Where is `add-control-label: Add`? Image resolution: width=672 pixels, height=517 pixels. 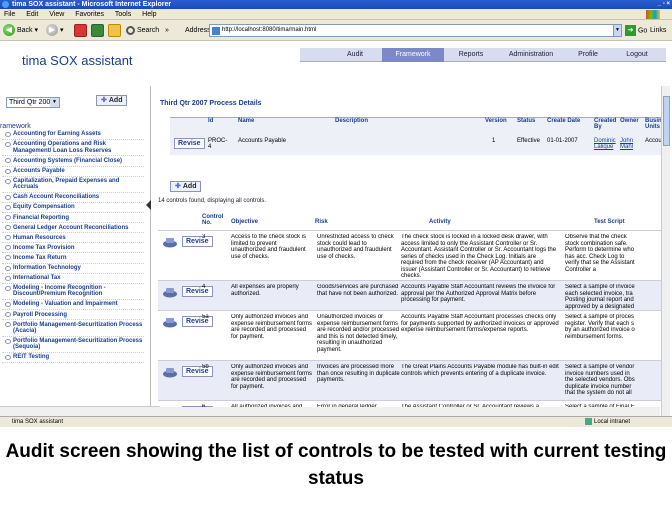
add-control-label: Add is located at coordinates (189, 186).